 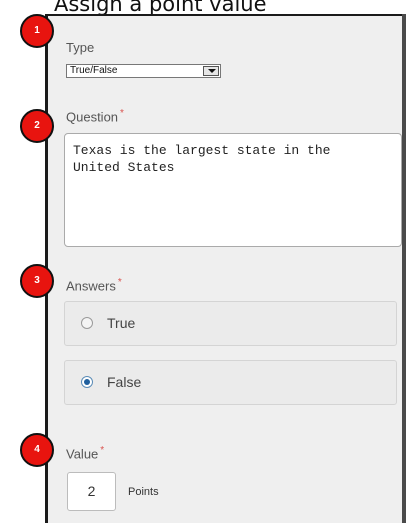 What do you see at coordinates (37, 31) in the screenshot?
I see `callout-badge-1: 1` at bounding box center [37, 31].